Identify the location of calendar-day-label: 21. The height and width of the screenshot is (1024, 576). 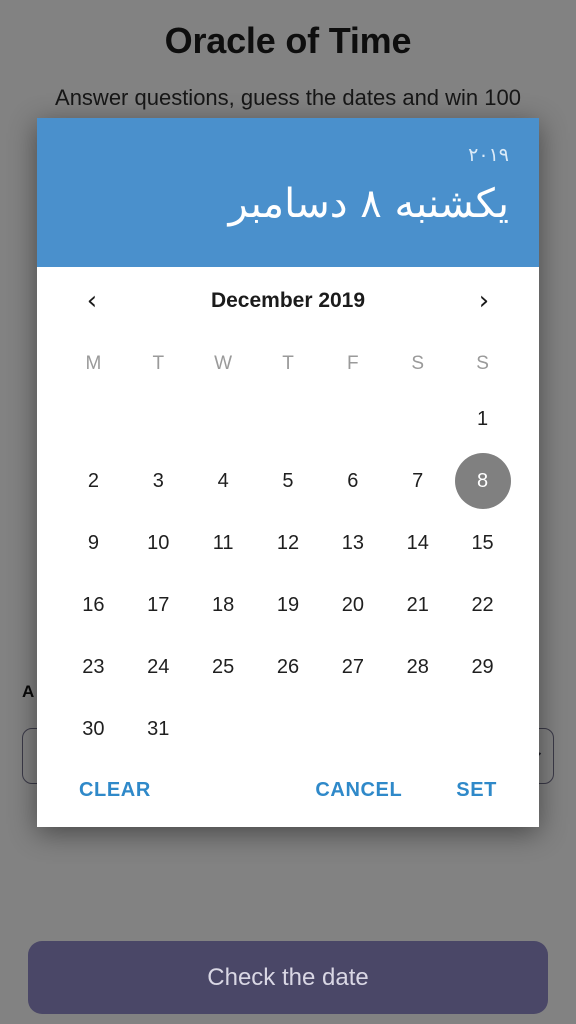
(417, 604).